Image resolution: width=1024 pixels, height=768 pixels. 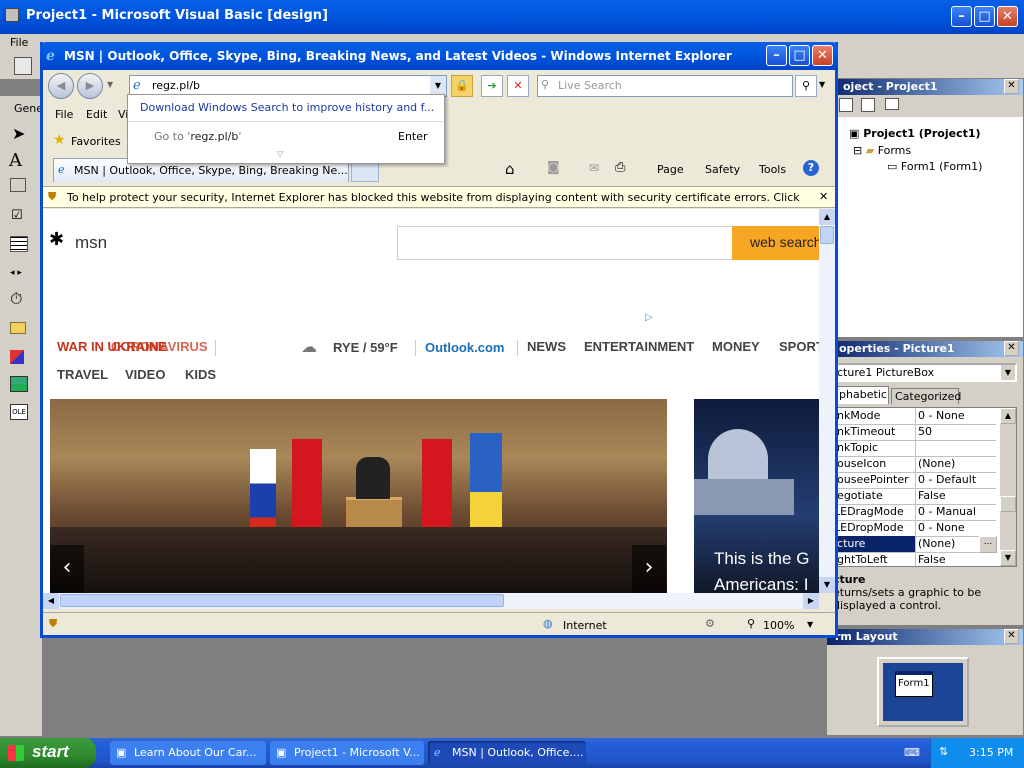 What do you see at coordinates (1011, 86) in the screenshot?
I see `project-panel-close-icon: ✕` at bounding box center [1011, 86].